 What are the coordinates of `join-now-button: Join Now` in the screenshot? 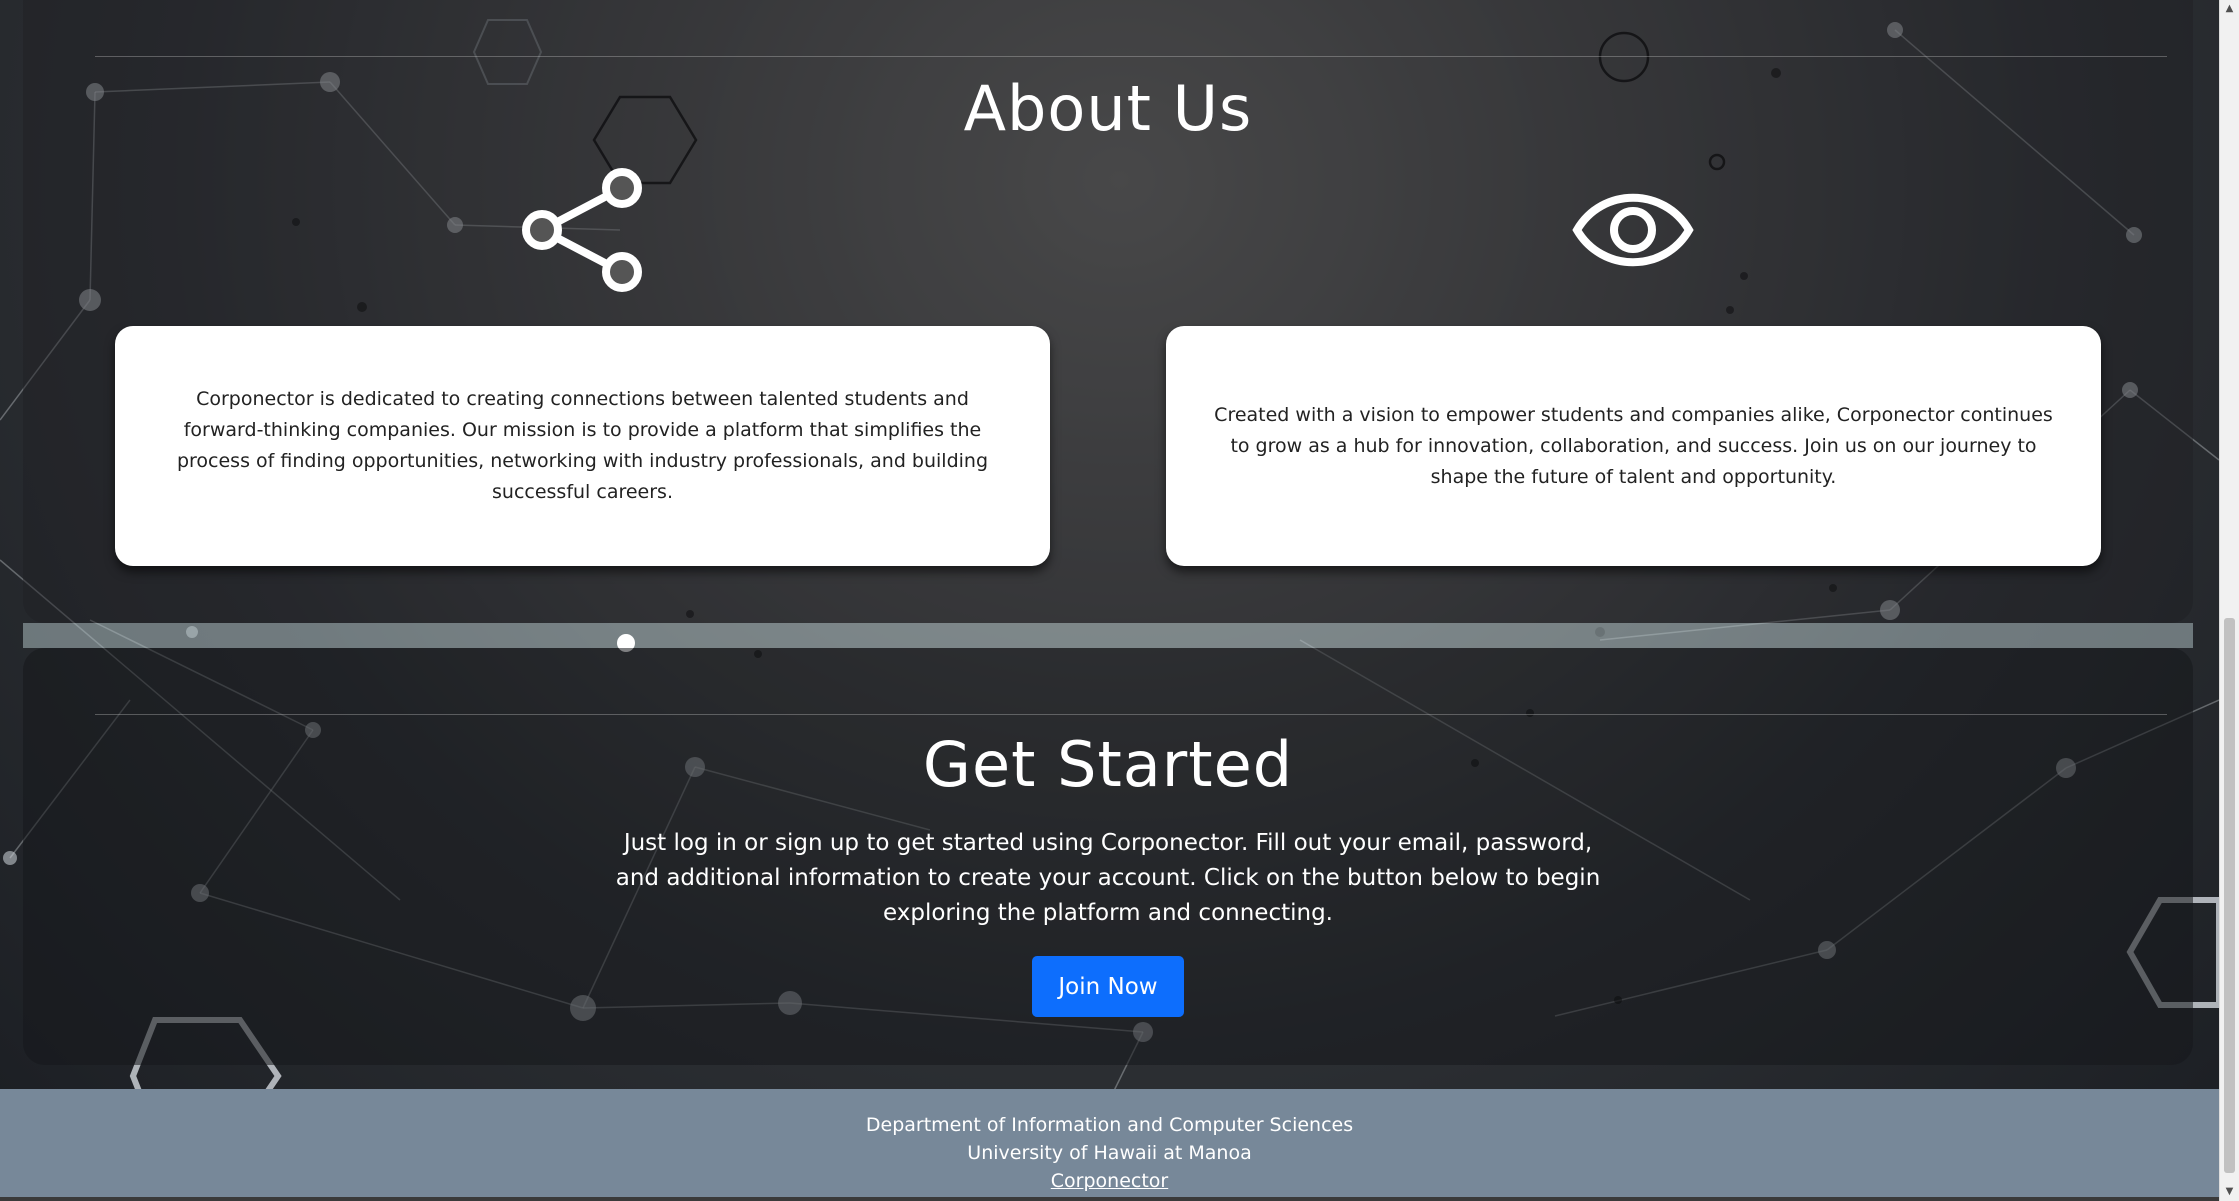 It's located at (1108, 986).